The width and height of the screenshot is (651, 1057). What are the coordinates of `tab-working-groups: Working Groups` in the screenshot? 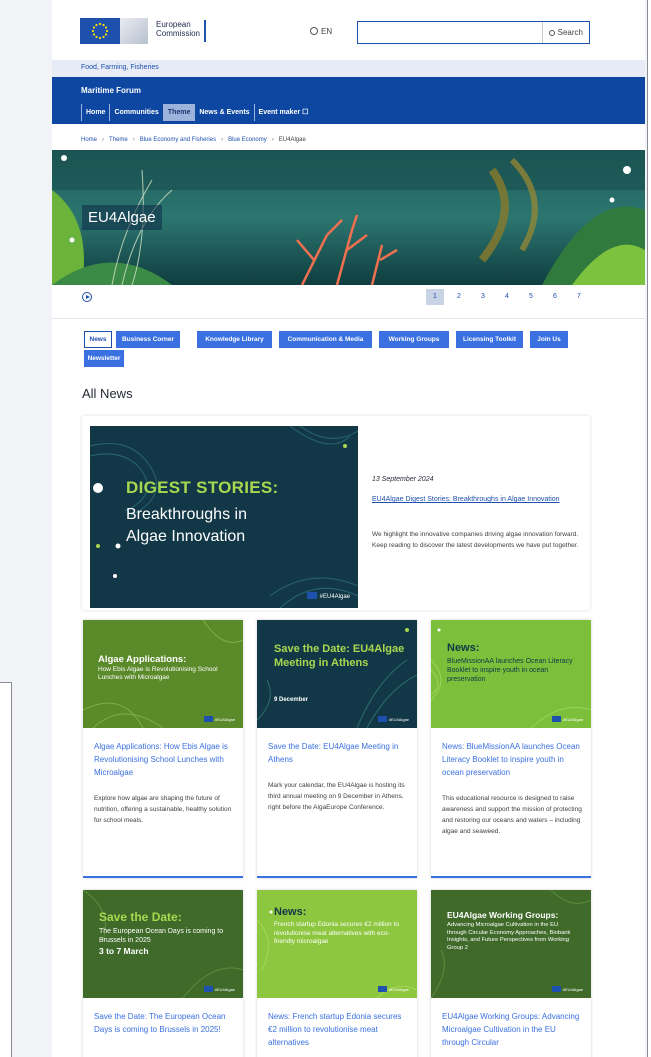 It's located at (414, 339).